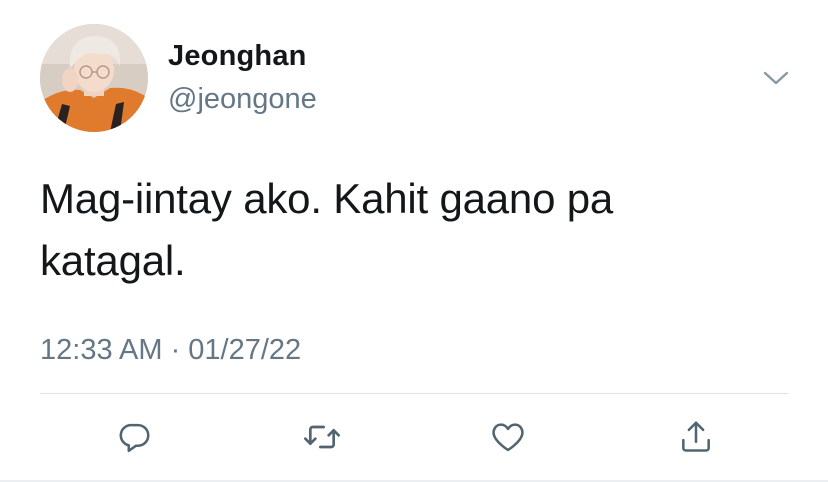  I want to click on heart-icon, so click(508, 437).